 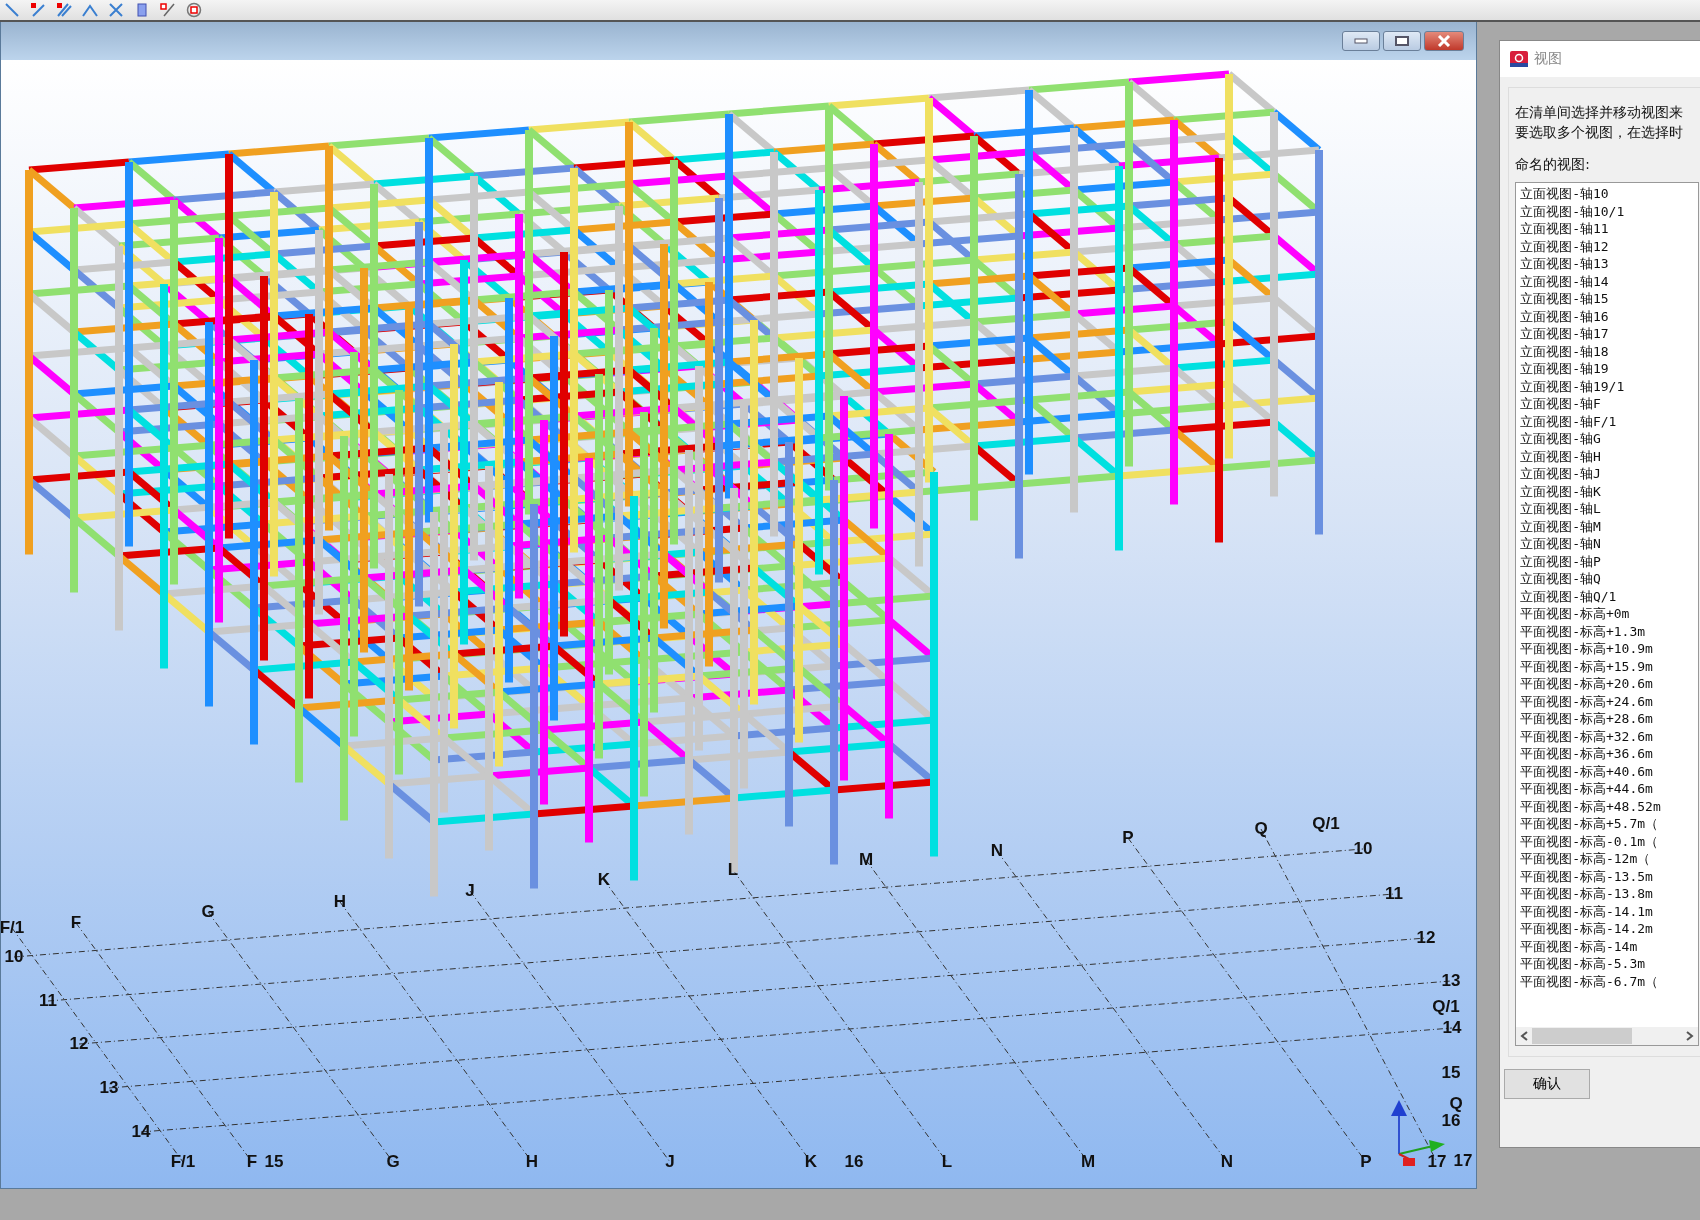 I want to click on view-list-item: 平面视图-标高-13.5m, so click(x=1607, y=876).